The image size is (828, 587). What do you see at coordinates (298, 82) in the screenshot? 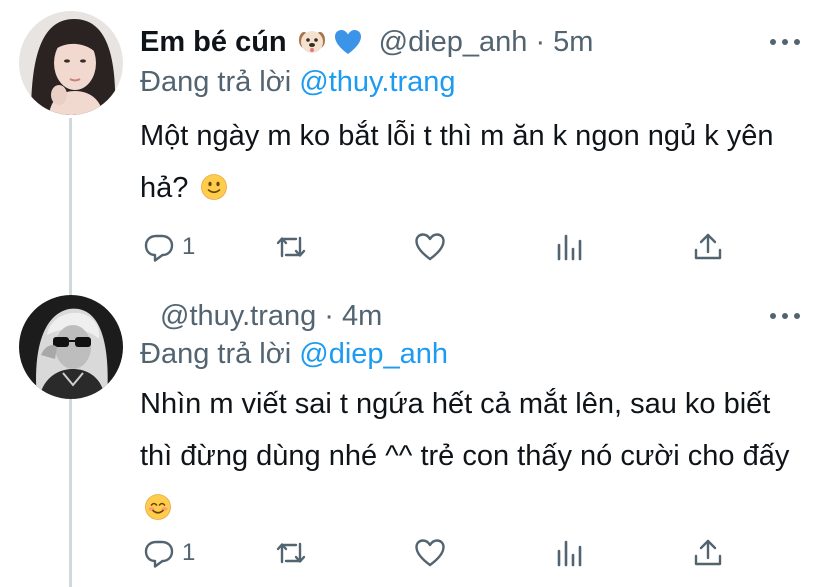
I see `reply-context: Đang trả lời @thuy.trang` at bounding box center [298, 82].